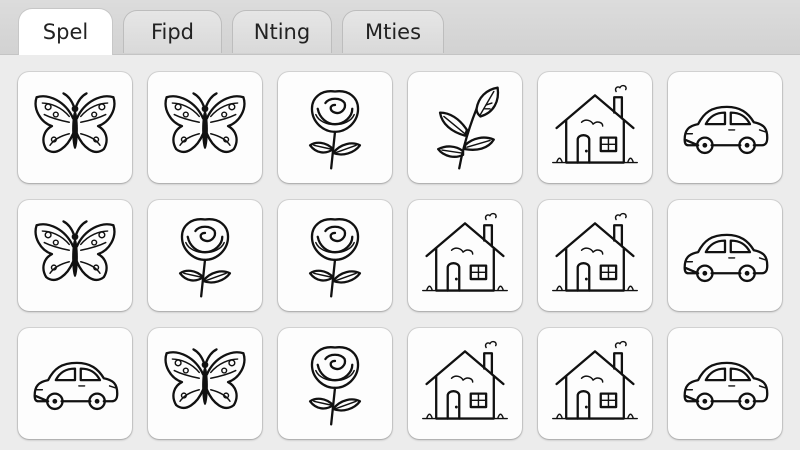 This screenshot has height=450, width=800. I want to click on tab-label: Nting, so click(282, 32).